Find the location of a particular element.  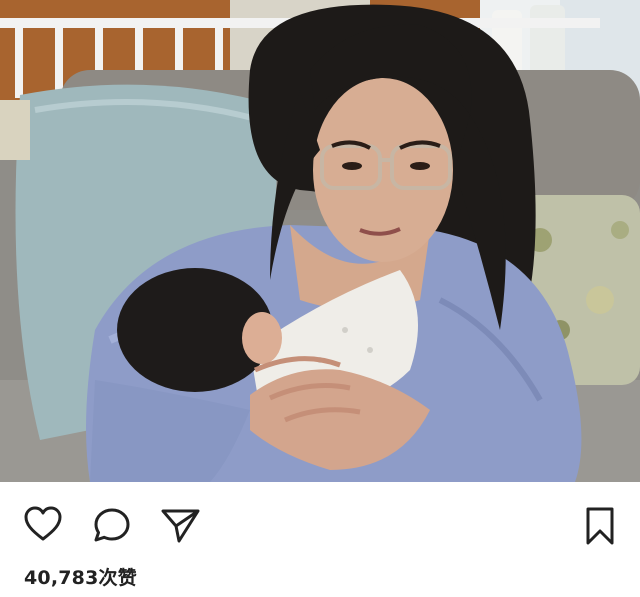

like-button is located at coordinates (43, 526).